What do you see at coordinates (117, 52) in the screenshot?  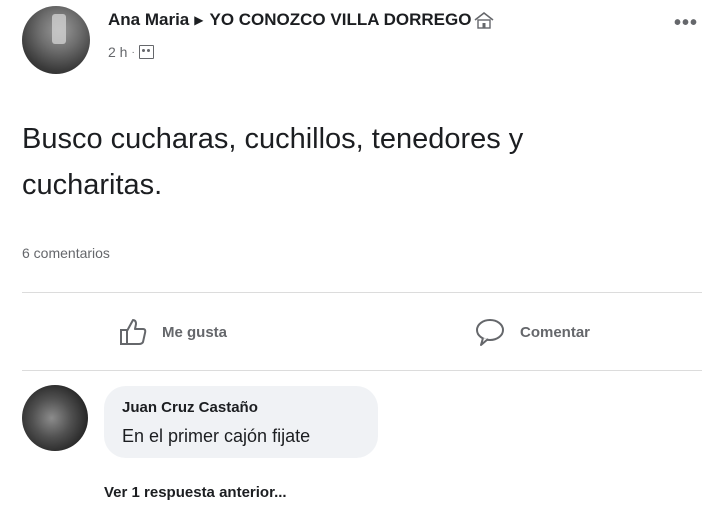 I see `post-time: 2 h` at bounding box center [117, 52].